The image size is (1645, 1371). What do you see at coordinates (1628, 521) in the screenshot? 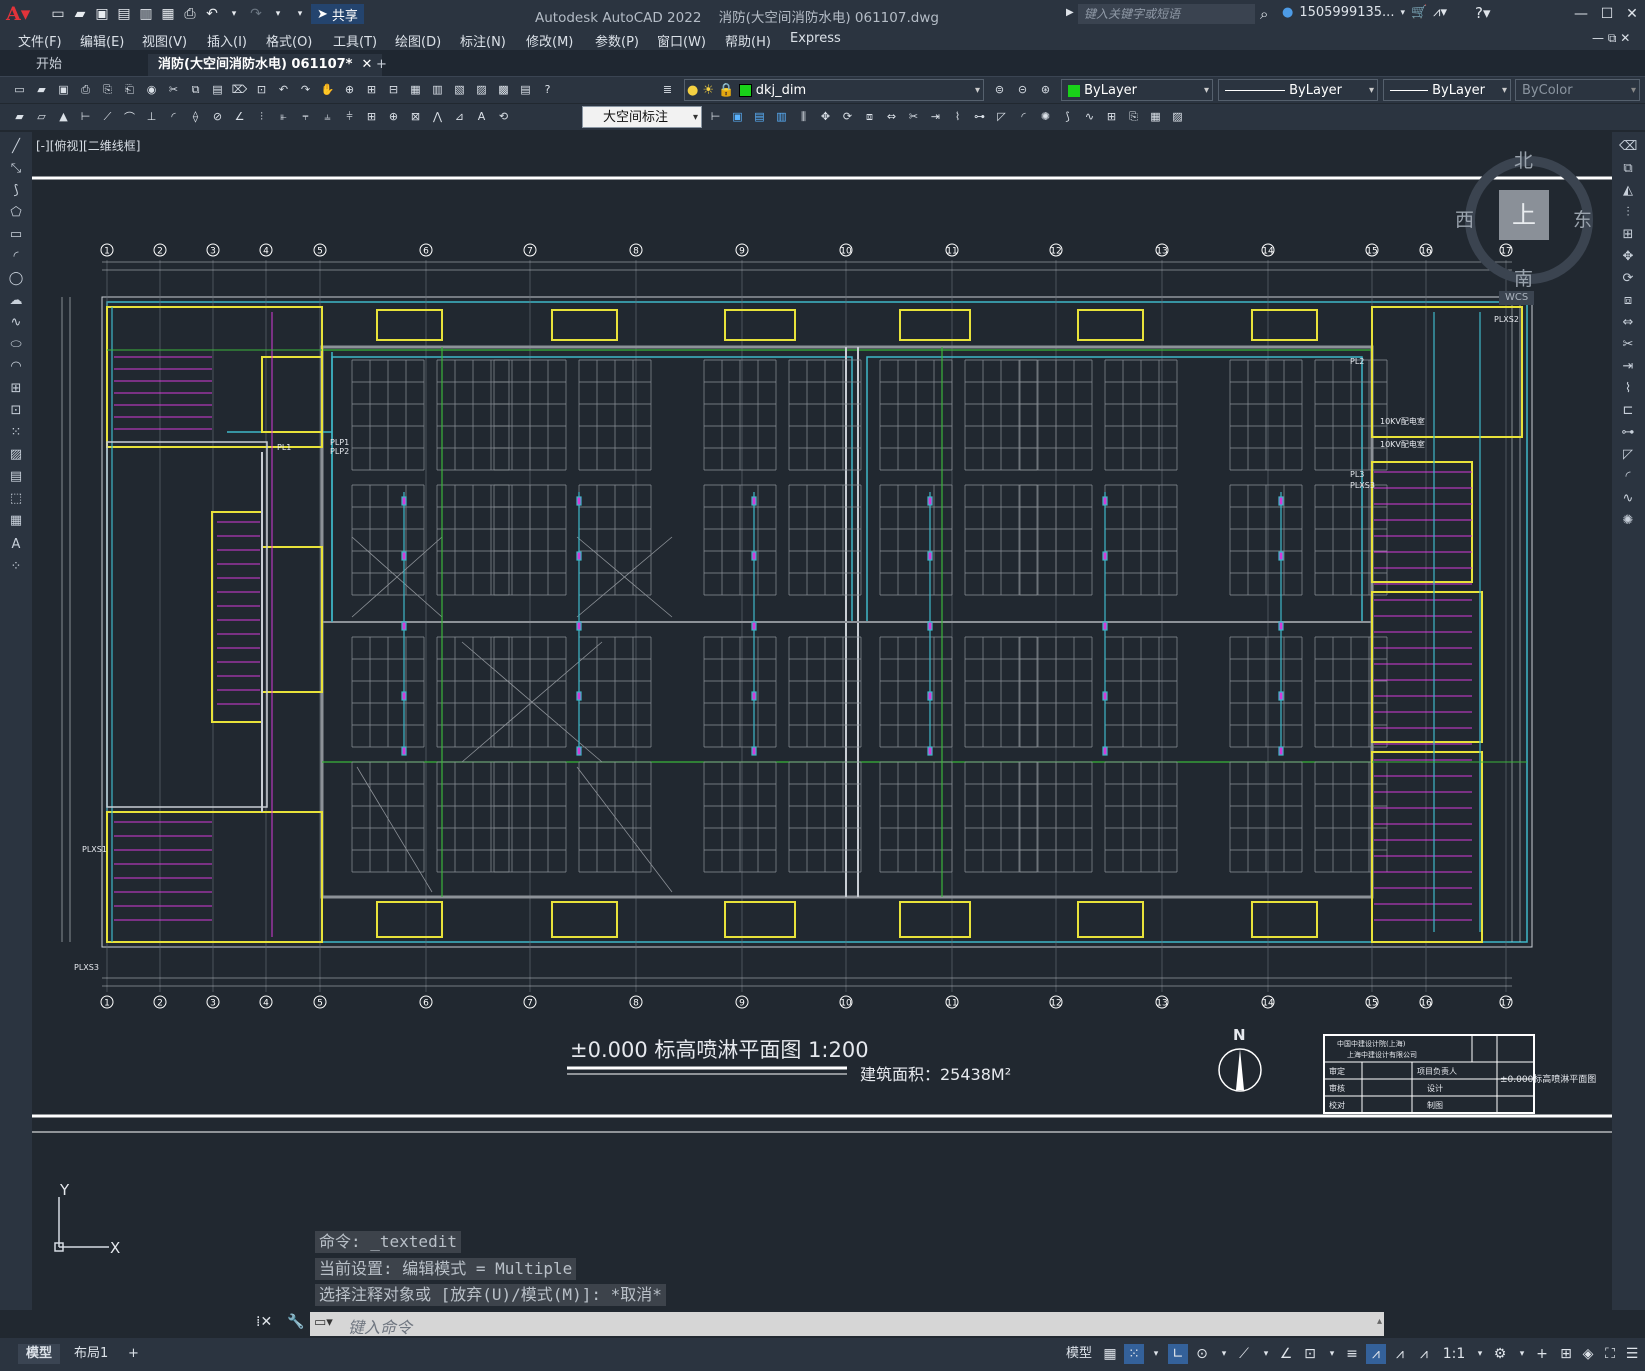
I see `explode-icon: ✺` at bounding box center [1628, 521].